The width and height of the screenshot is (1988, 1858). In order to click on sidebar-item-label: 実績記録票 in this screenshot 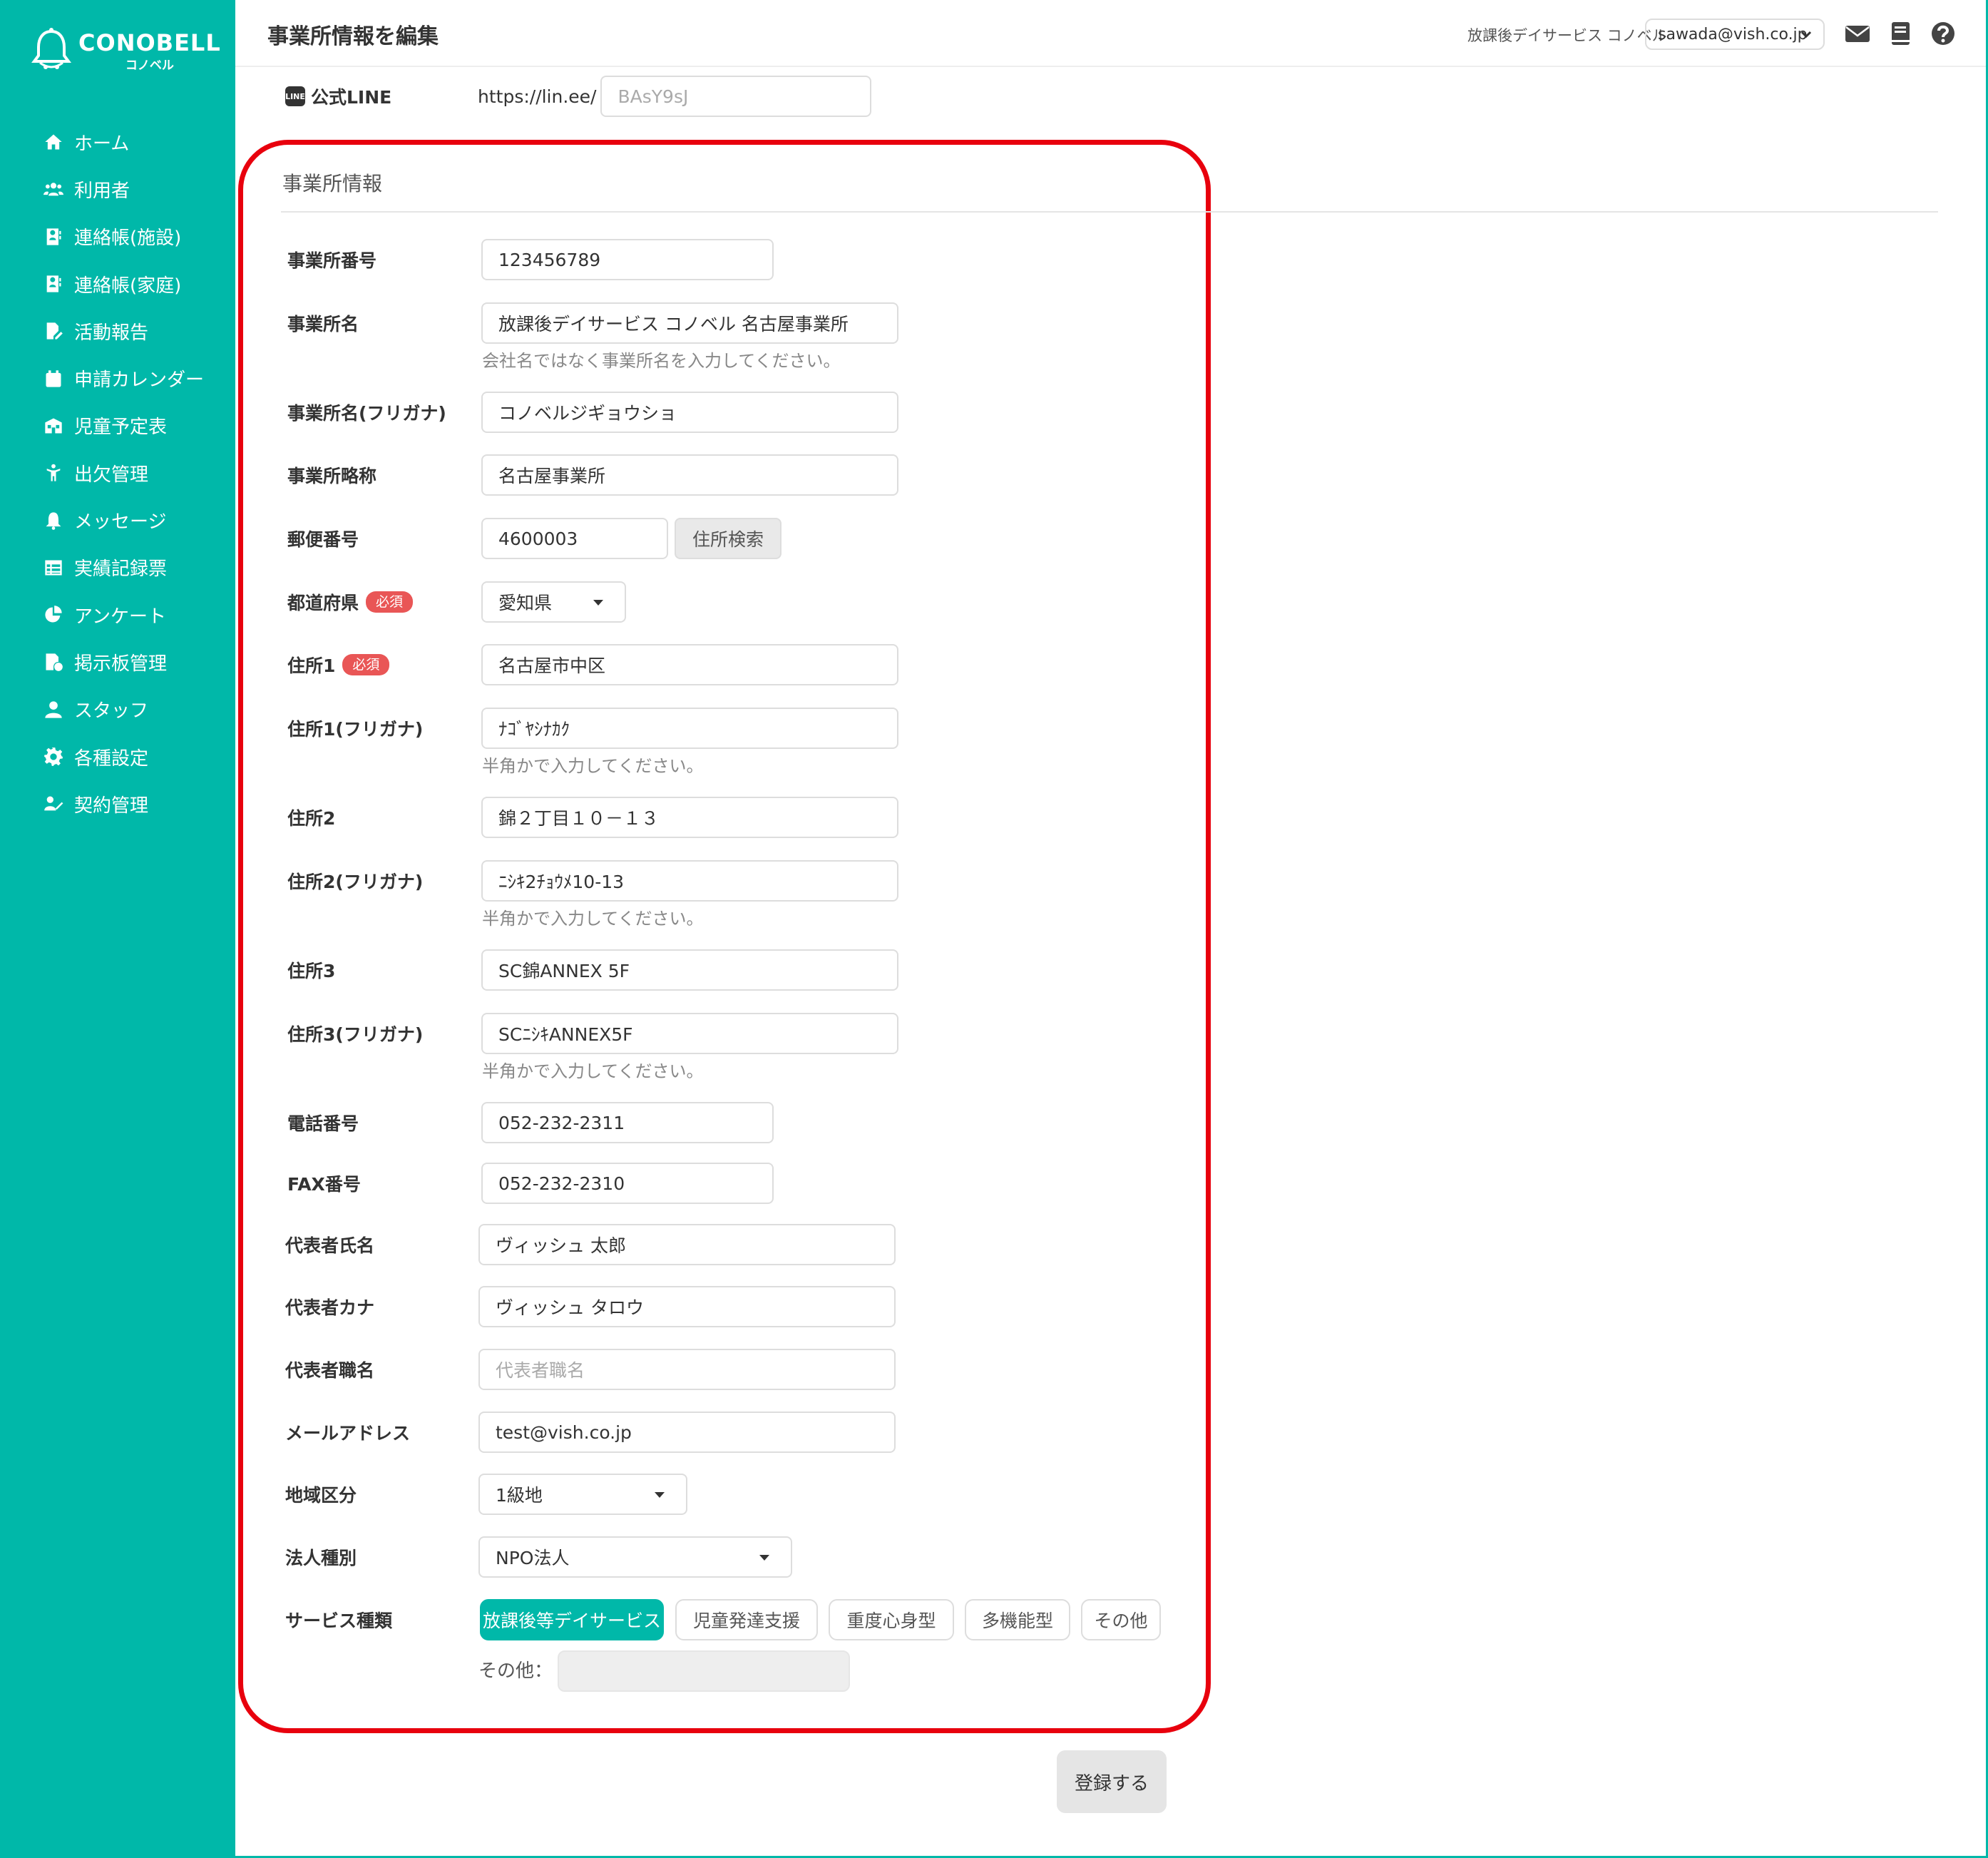, I will do `click(121, 569)`.